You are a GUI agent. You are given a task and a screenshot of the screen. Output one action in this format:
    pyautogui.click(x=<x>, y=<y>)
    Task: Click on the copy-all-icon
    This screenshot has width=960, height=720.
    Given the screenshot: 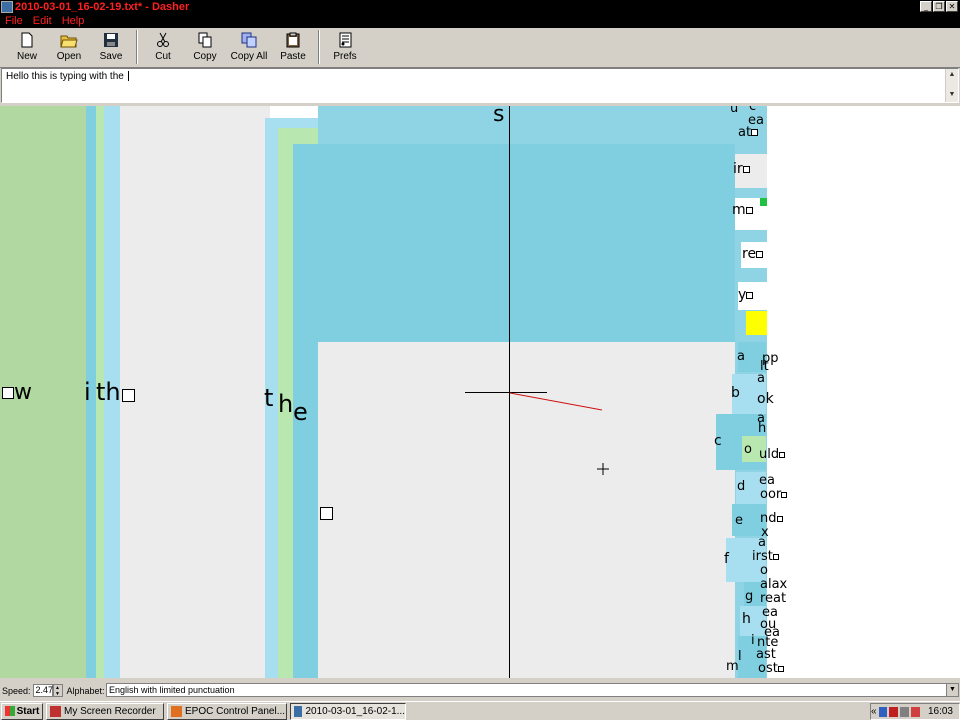 What is the action you would take?
    pyautogui.click(x=249, y=40)
    